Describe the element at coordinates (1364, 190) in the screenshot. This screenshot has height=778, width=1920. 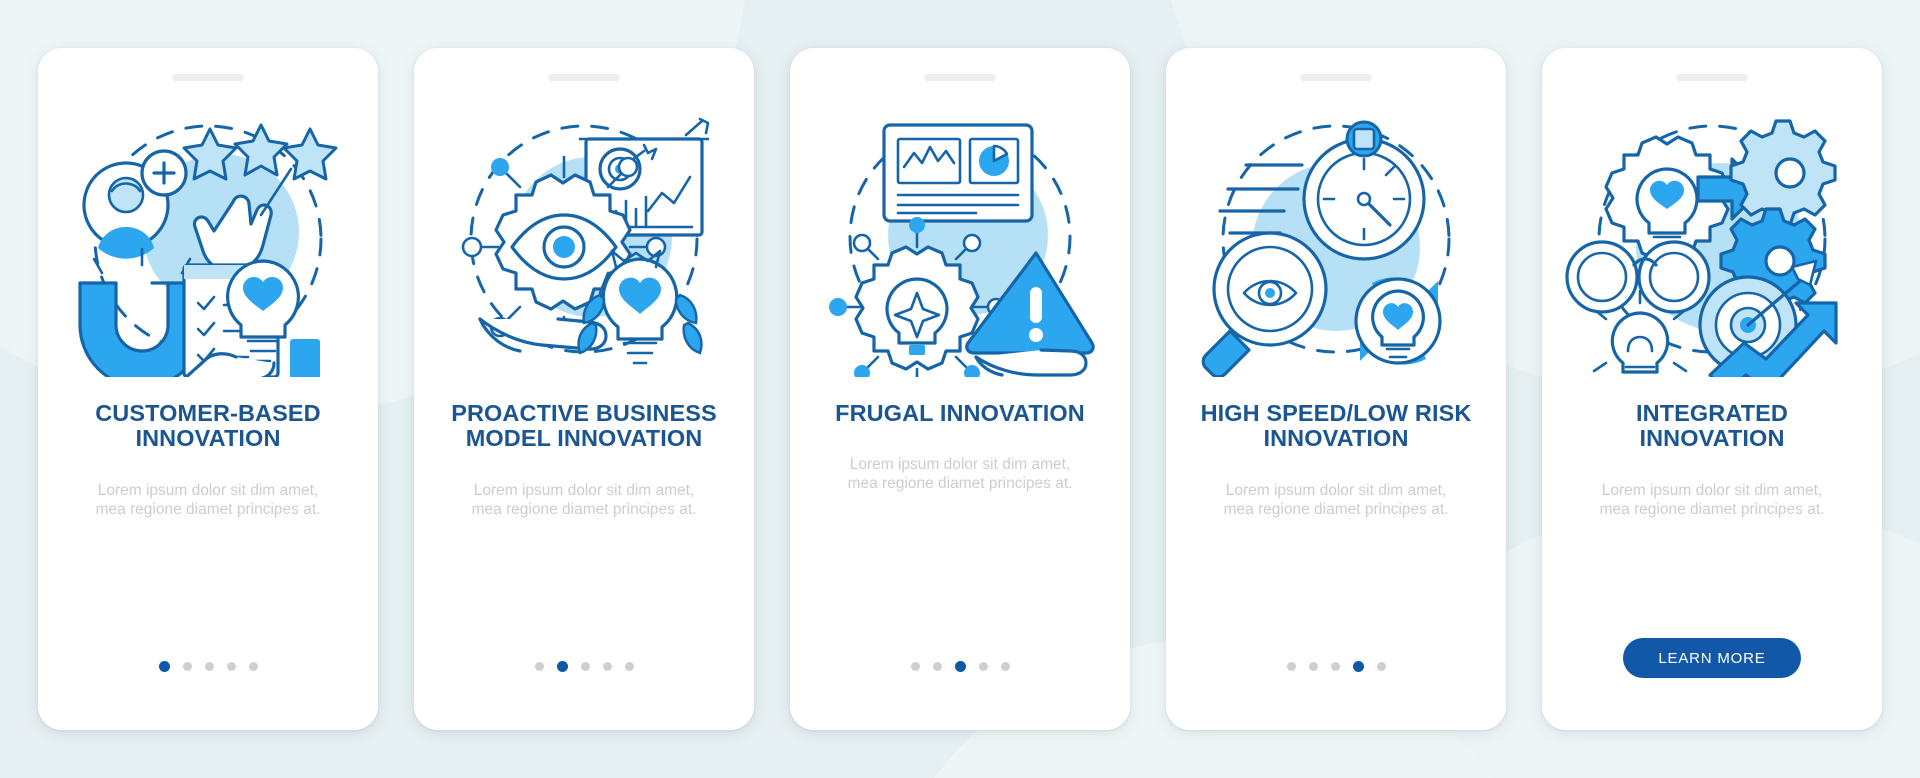
I see `stopwatch-icon` at that location.